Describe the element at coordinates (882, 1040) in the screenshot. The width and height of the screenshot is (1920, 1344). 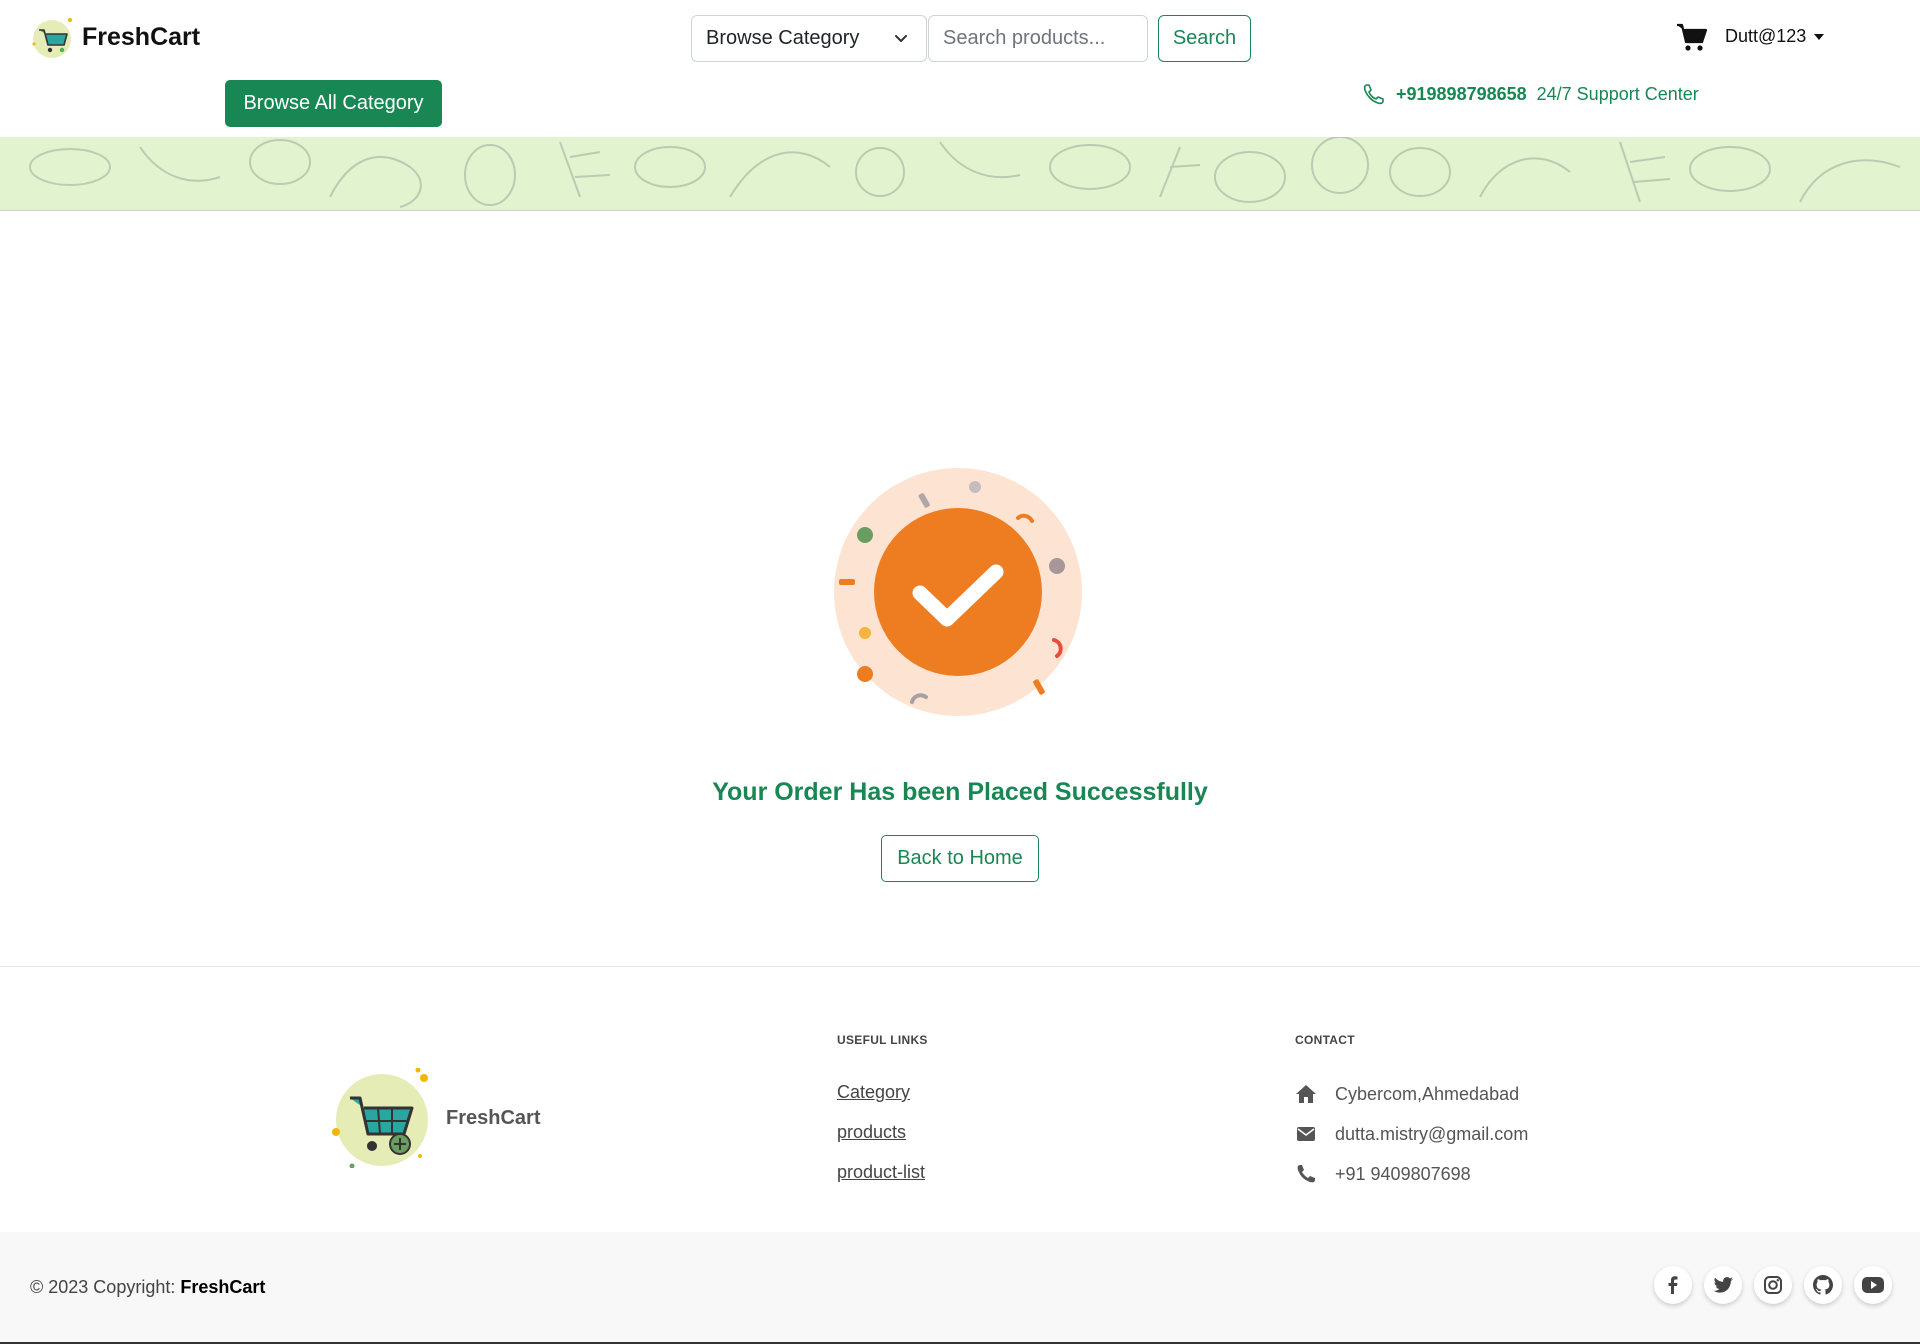
I see `useful-links-heading: USEFUL LINKS` at that location.